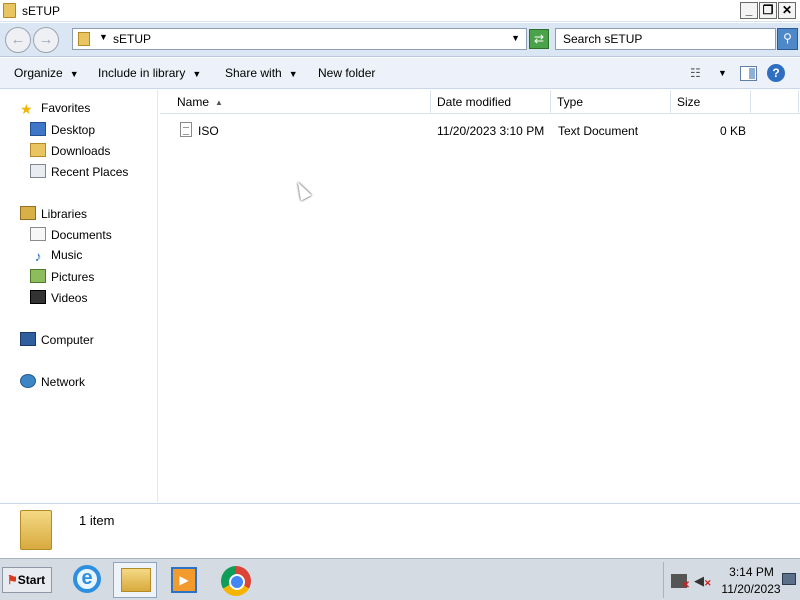 Image resolution: width=800 pixels, height=600 pixels. I want to click on window-title: sETUP, so click(41, 11).